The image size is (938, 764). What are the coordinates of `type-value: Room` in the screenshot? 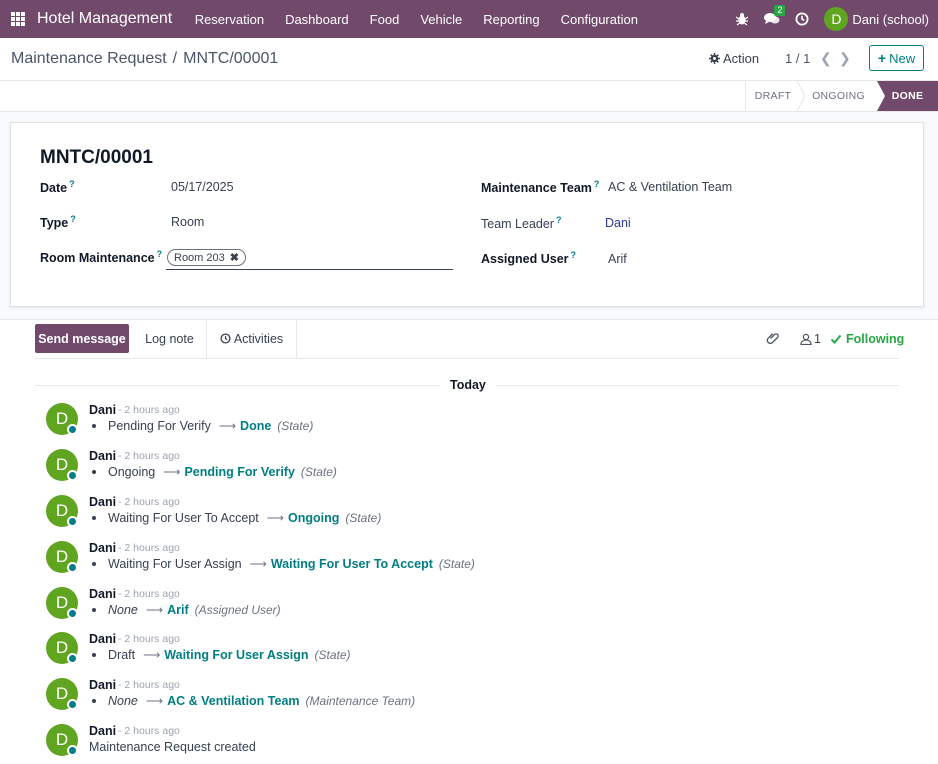 It's located at (188, 222).